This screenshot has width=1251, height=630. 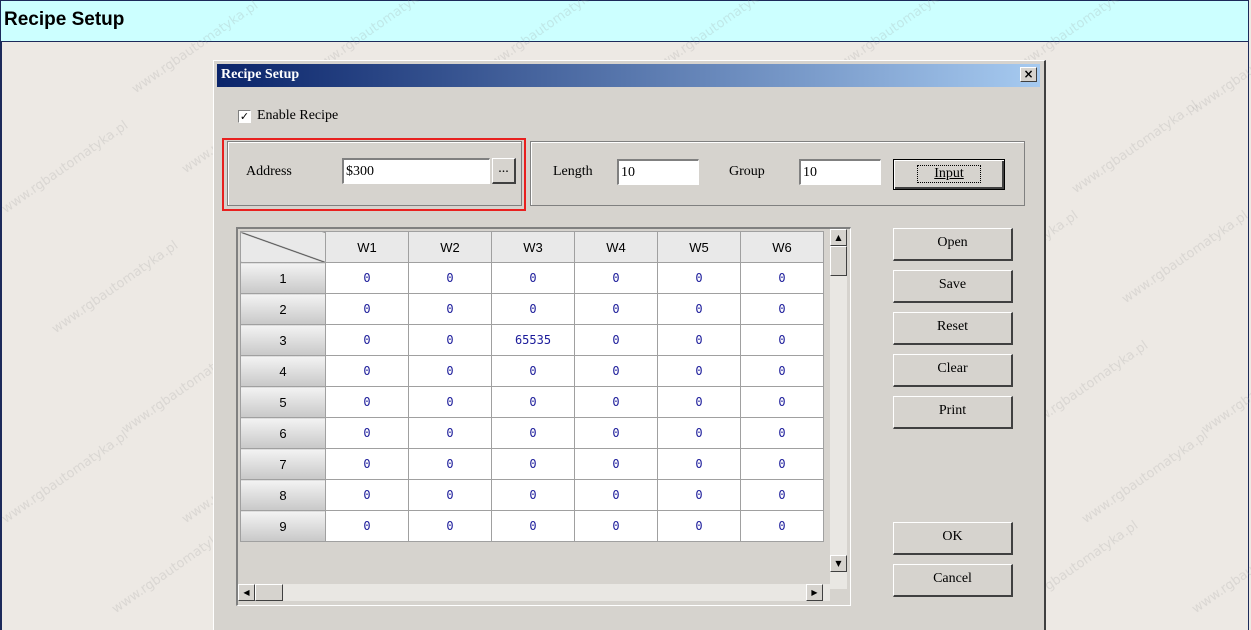 I want to click on ok-button: OK, so click(x=953, y=538).